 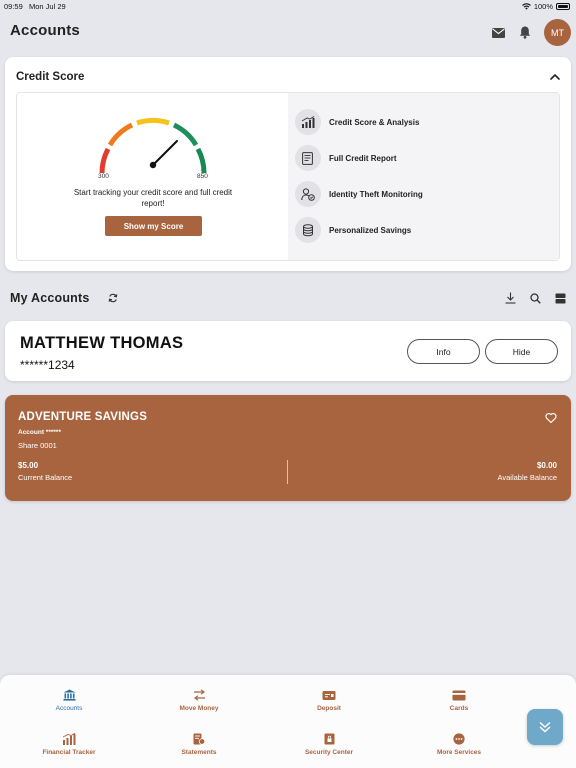 What do you see at coordinates (47, 6) in the screenshot?
I see `status-date: Mon Jul 29` at bounding box center [47, 6].